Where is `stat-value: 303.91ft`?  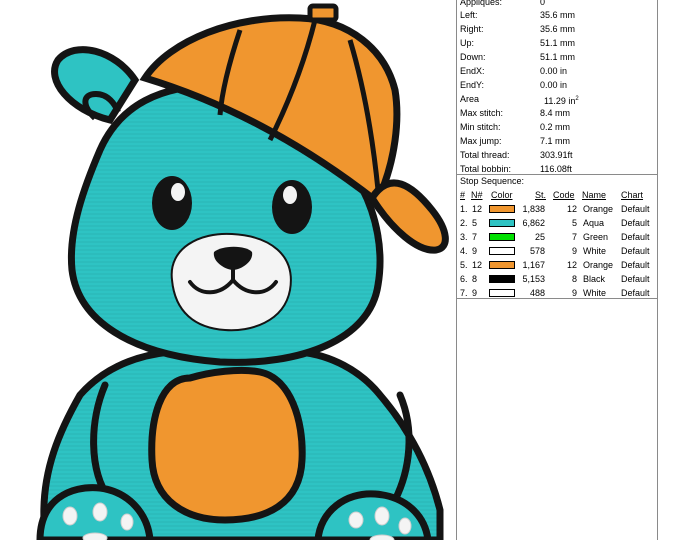
stat-value: 303.91ft is located at coordinates (556, 155).